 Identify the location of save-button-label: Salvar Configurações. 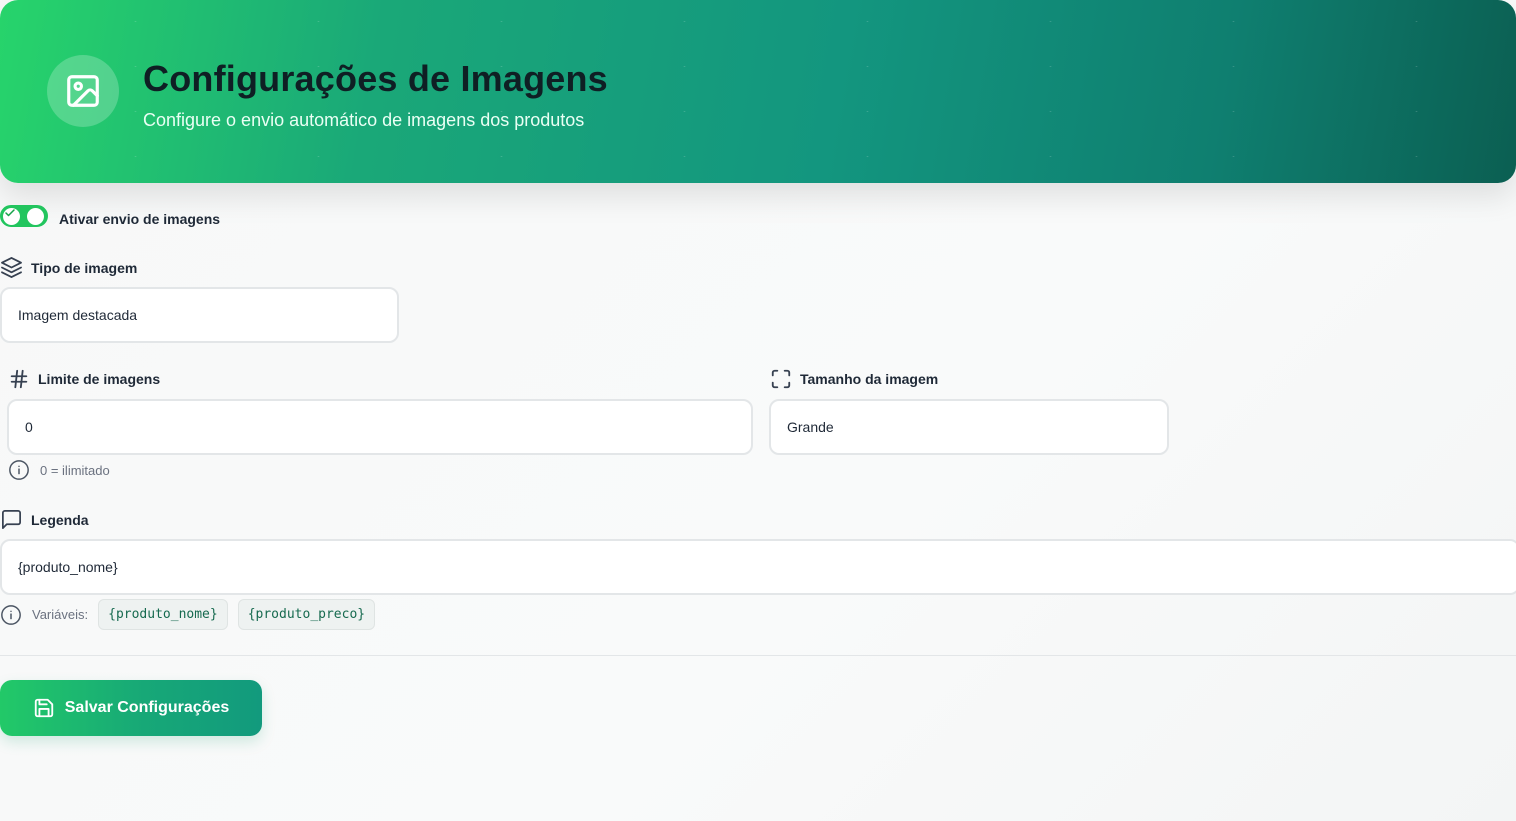
(147, 707).